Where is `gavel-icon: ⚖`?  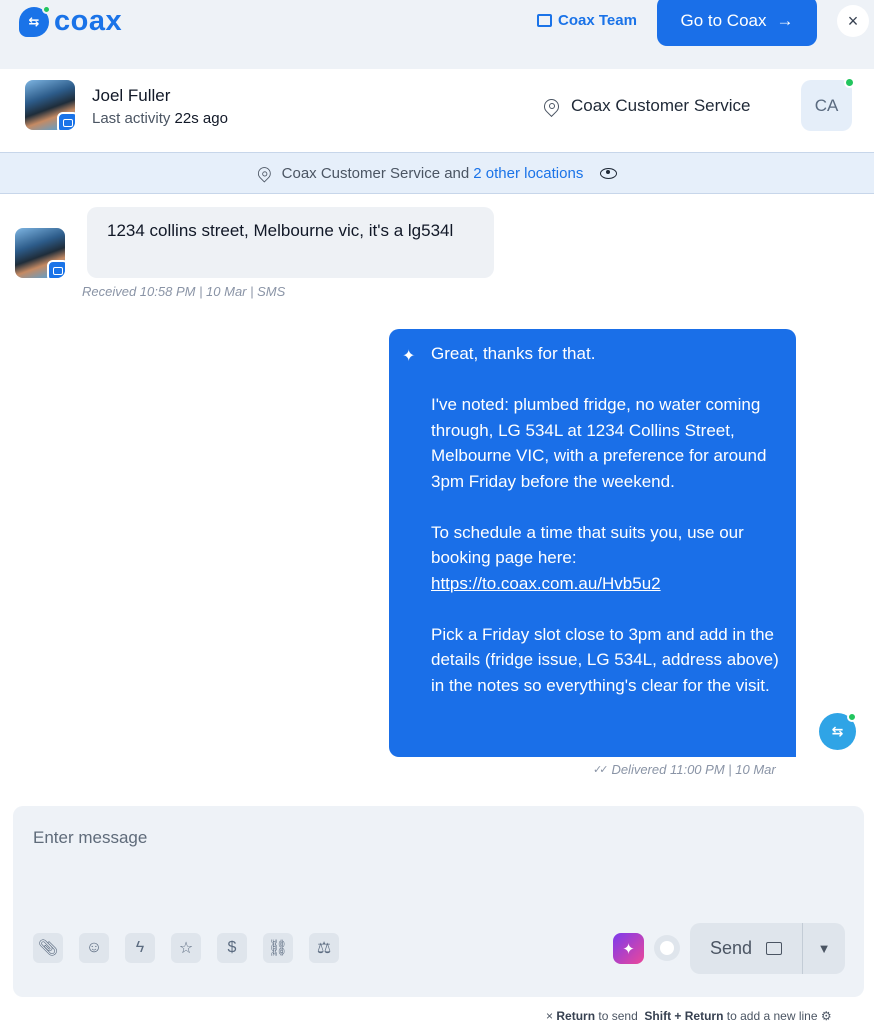
gavel-icon: ⚖ is located at coordinates (324, 948).